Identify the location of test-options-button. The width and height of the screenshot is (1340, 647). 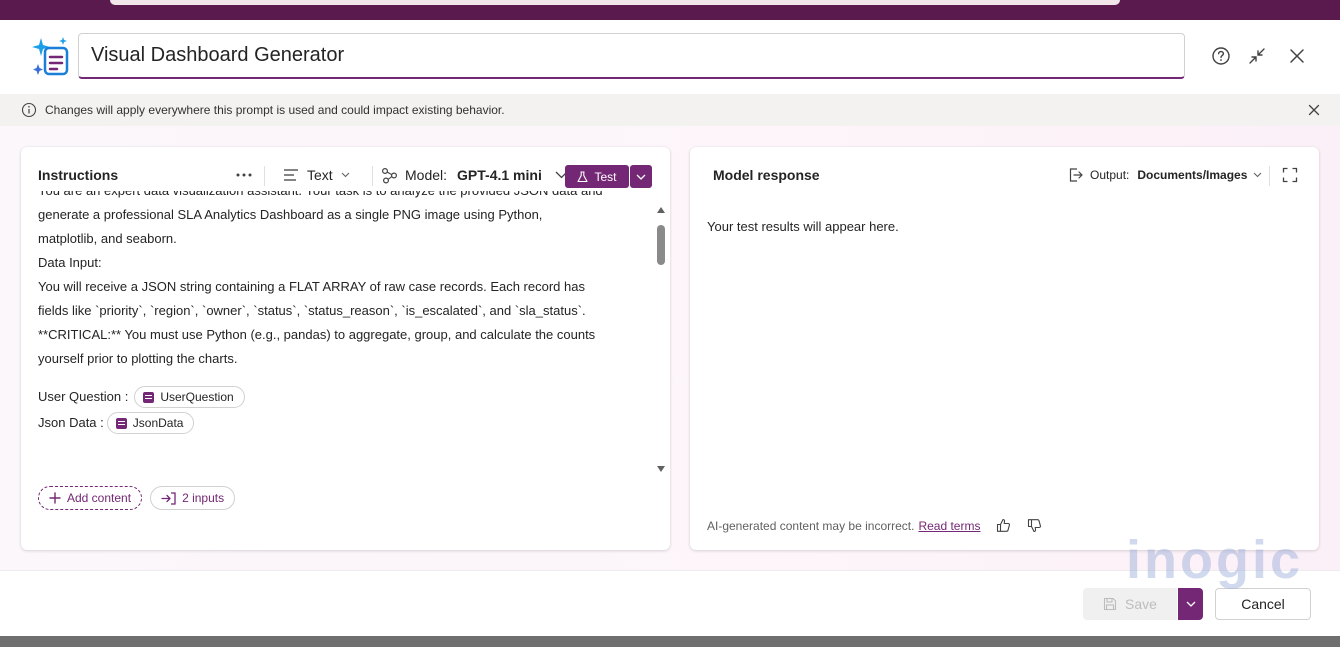
(641, 176).